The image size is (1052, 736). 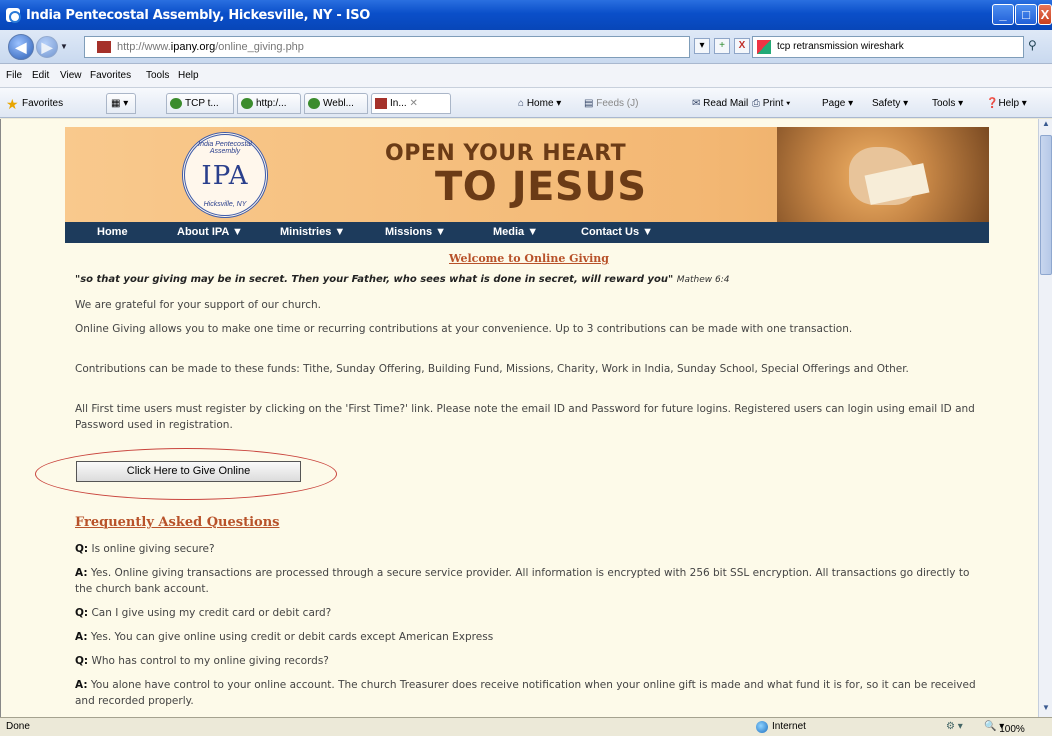 What do you see at coordinates (188, 75) in the screenshot?
I see `menu-help: Help` at bounding box center [188, 75].